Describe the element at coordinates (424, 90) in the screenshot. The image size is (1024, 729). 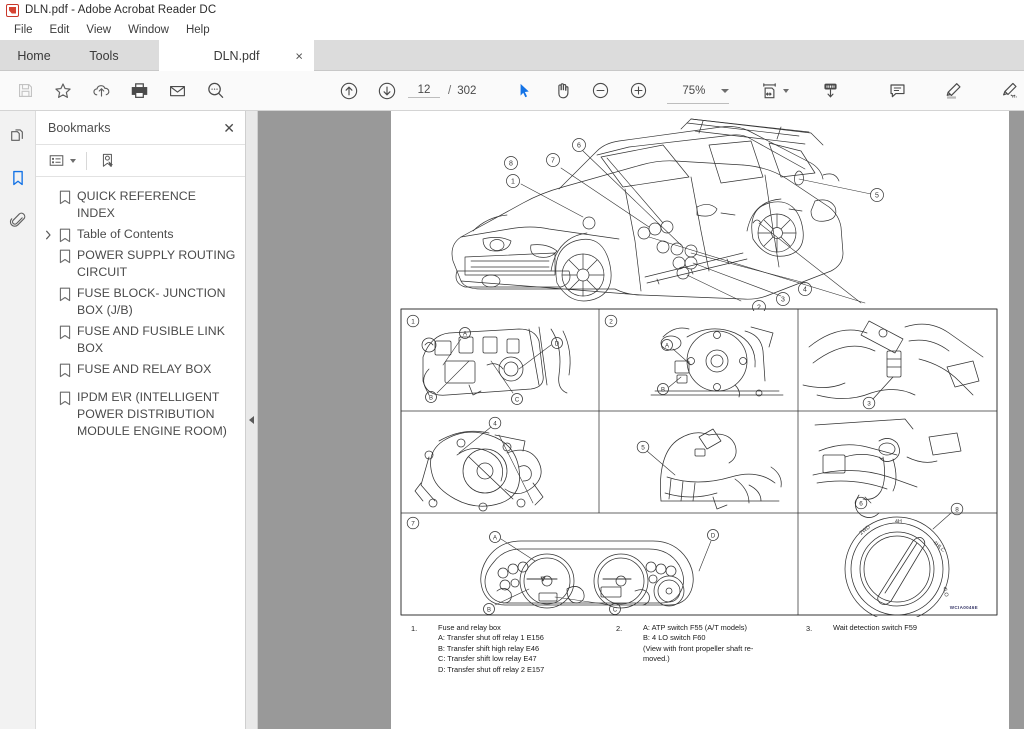
I see `page-number-input` at that location.